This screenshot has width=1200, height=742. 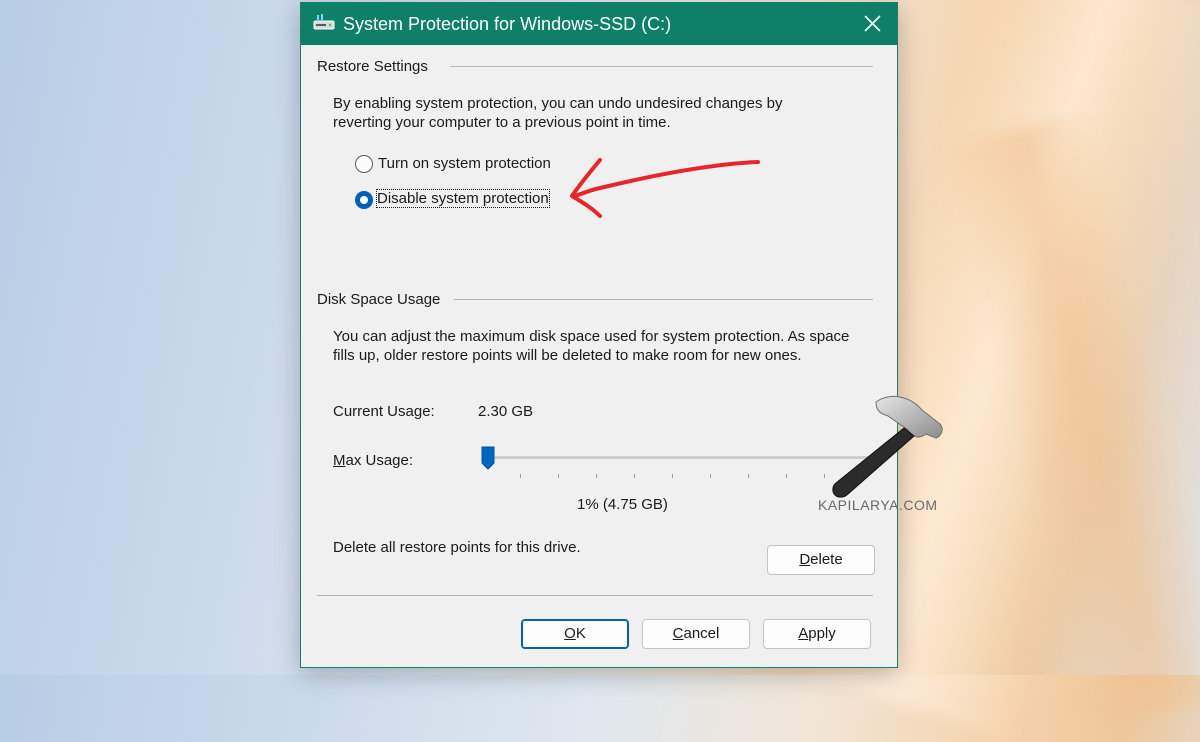 I want to click on current-usage-value: 2.30 GB, so click(x=506, y=411).